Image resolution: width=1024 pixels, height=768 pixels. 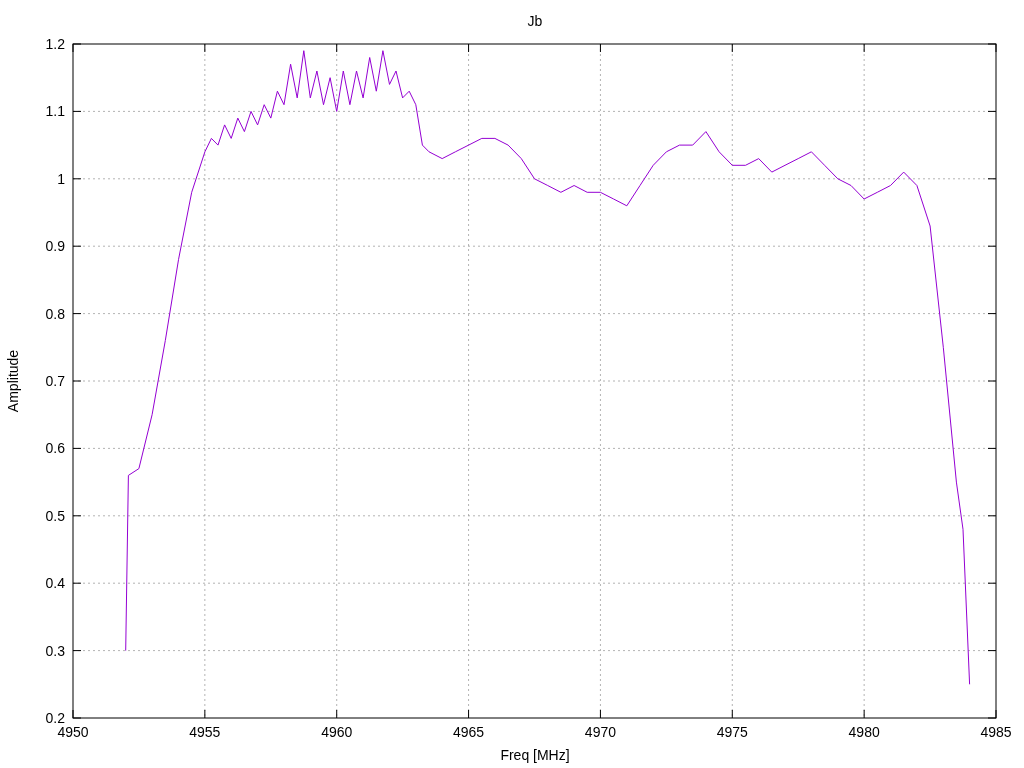 I want to click on tick-label: 1, so click(x=61, y=178).